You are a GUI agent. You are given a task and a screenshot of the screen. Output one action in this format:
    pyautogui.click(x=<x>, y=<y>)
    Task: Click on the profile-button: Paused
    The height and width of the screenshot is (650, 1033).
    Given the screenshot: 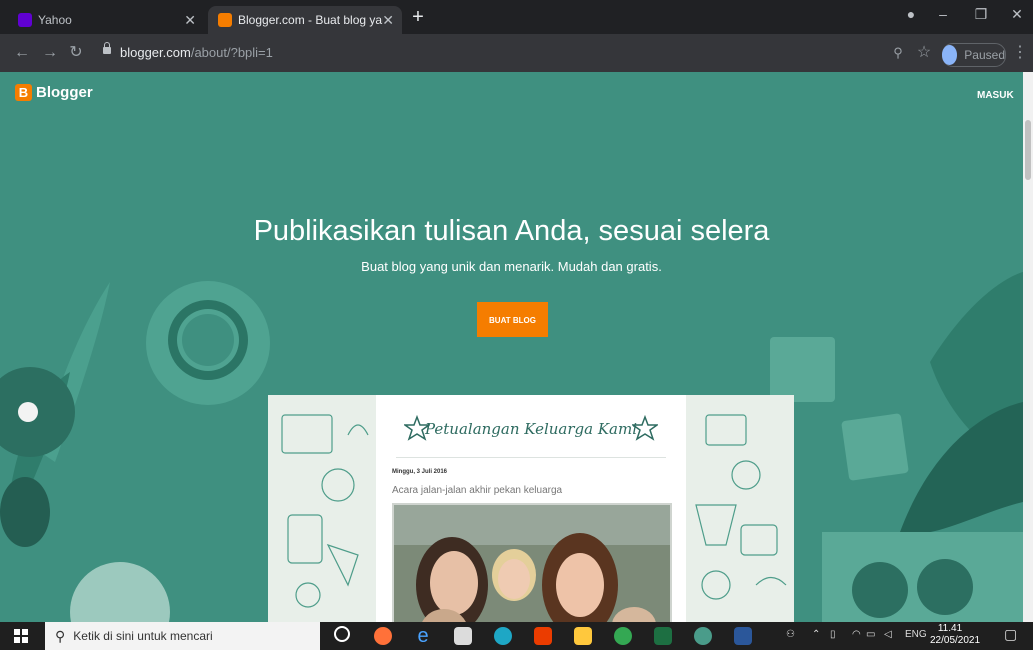 What is the action you would take?
    pyautogui.click(x=974, y=55)
    